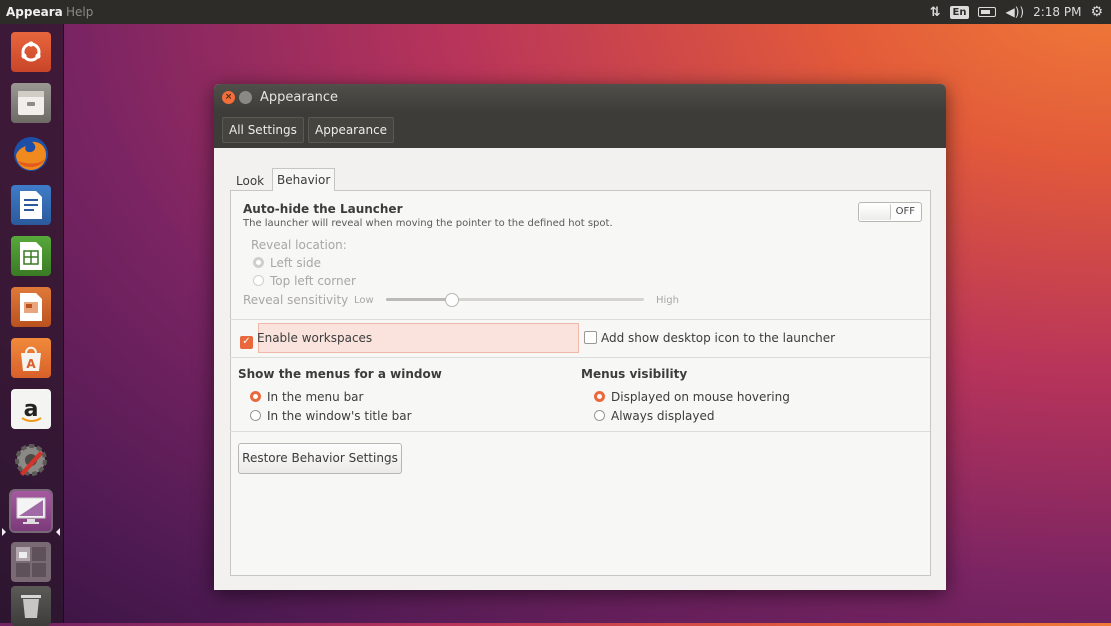 This screenshot has height=626, width=1111. What do you see at coordinates (315, 397) in the screenshot?
I see `menu-bar-label: In the menu bar` at bounding box center [315, 397].